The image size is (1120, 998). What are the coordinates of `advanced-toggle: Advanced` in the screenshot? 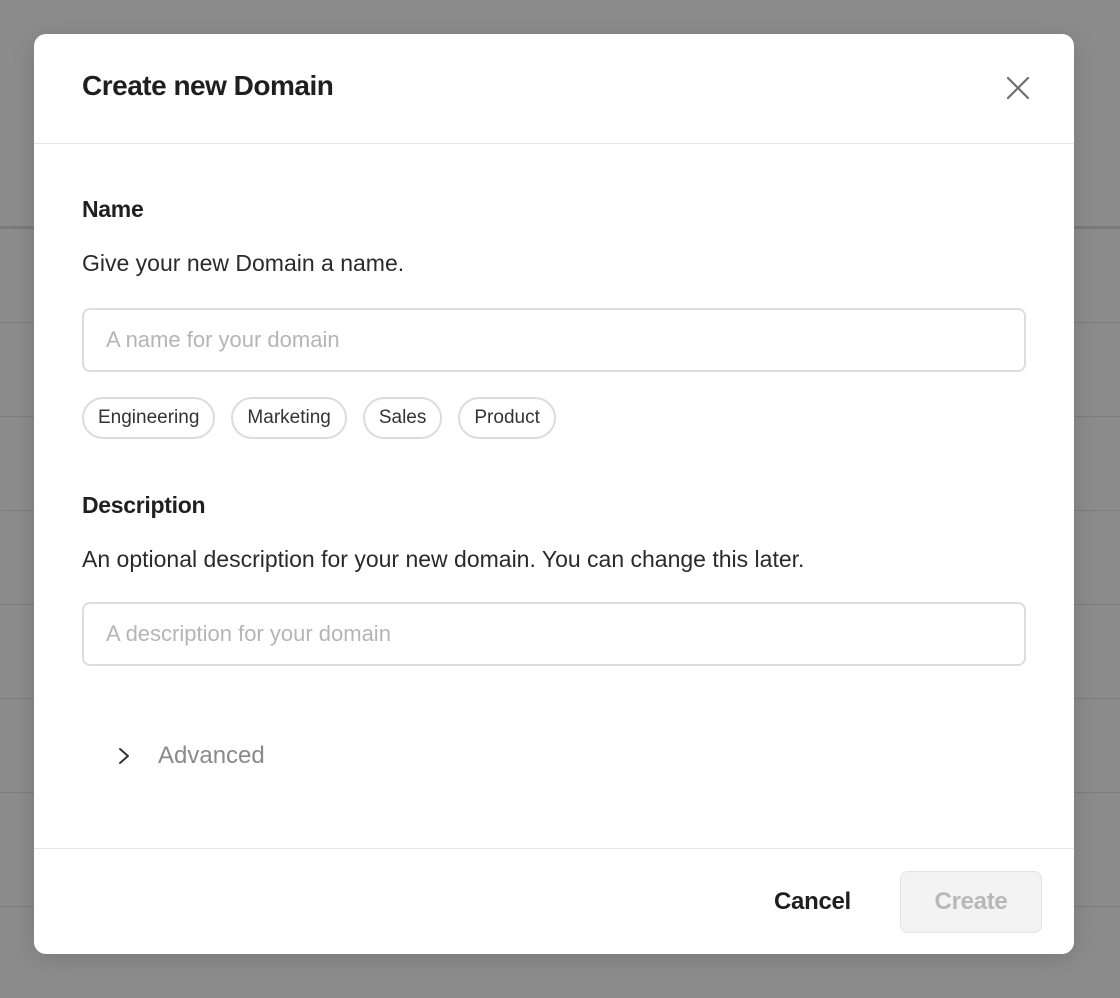 It's located at (189, 756).